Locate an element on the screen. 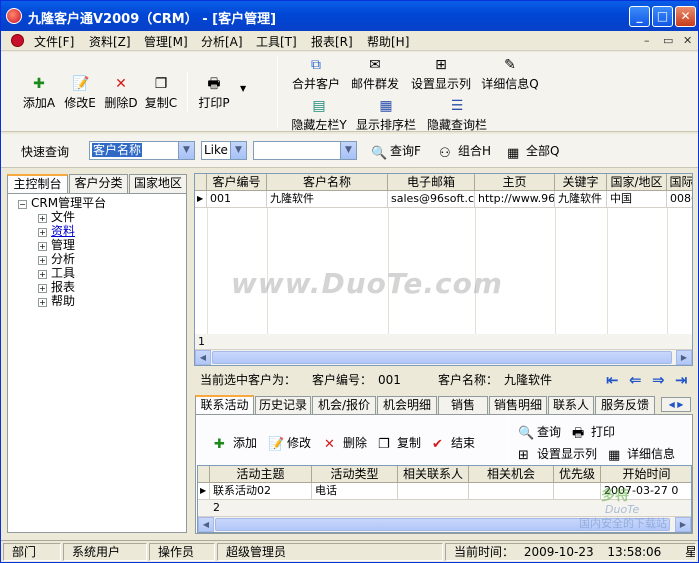 The image size is (699, 563). hide-left-panel-button: ▤ 隐藏左栏Y is located at coordinates (319, 115).